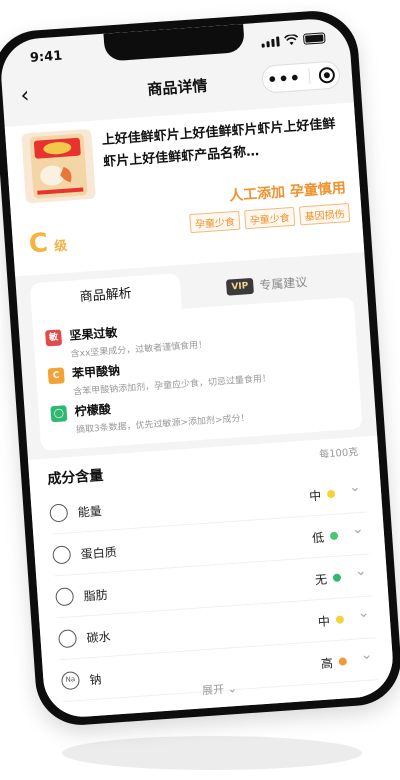  What do you see at coordinates (318, 538) in the screenshot?
I see `nutrient-level: 低` at bounding box center [318, 538].